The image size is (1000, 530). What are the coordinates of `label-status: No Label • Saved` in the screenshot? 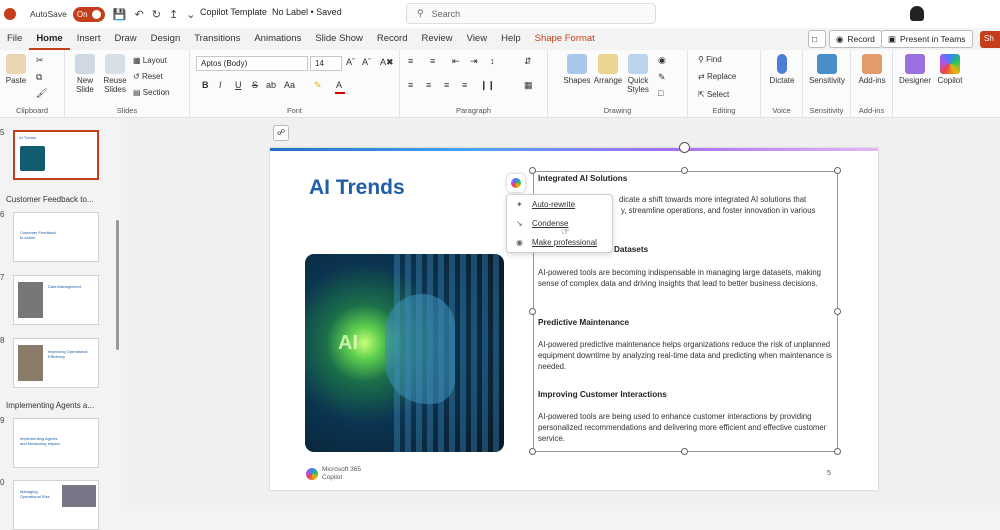 It's located at (307, 12).